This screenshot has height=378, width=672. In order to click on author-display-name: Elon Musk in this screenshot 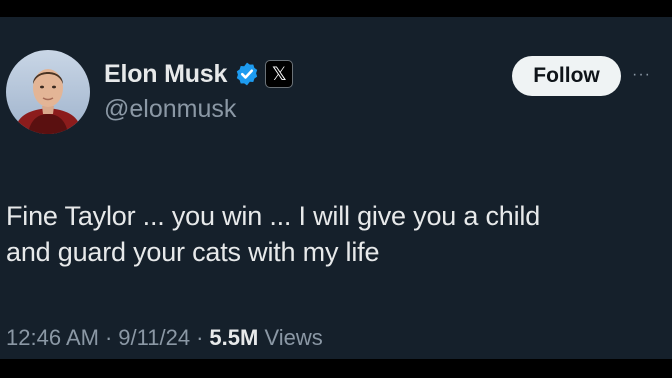, I will do `click(165, 74)`.